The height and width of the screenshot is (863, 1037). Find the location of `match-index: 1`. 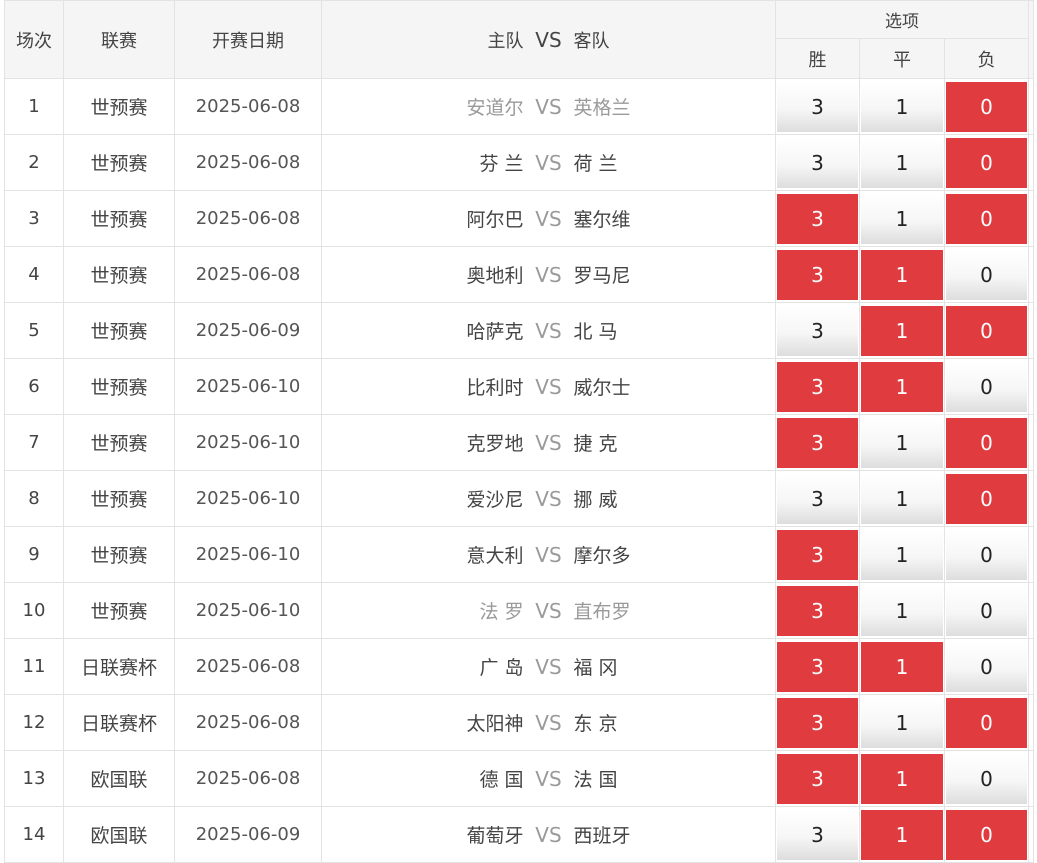

match-index: 1 is located at coordinates (34, 106).